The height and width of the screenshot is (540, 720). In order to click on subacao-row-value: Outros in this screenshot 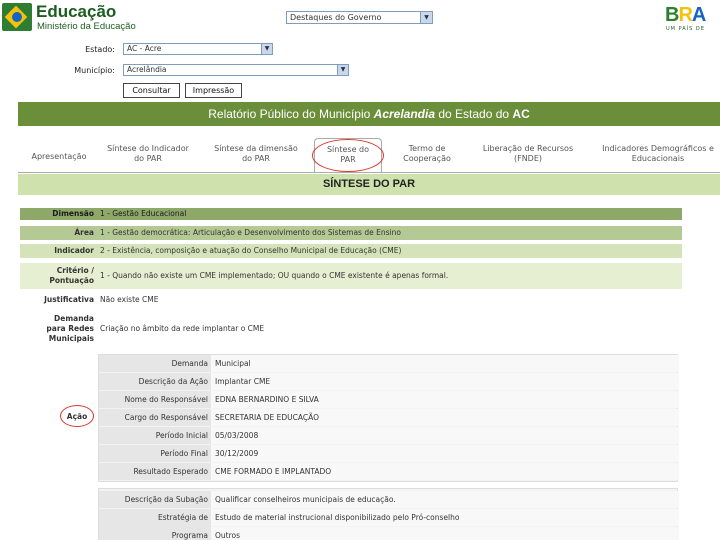, I will do `click(445, 533)`.